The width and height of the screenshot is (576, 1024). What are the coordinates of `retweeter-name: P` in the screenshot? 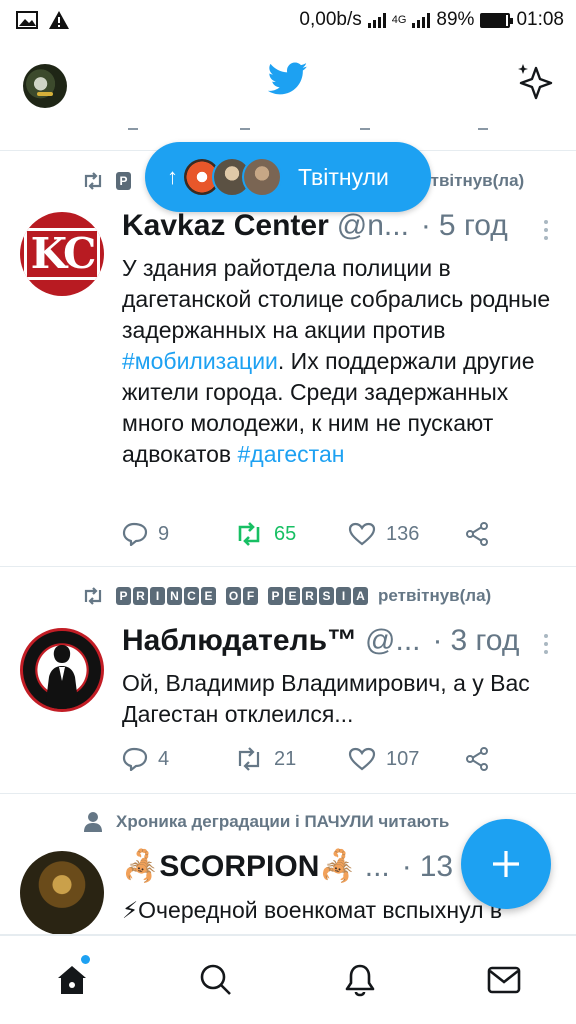 It's located at (123, 181).